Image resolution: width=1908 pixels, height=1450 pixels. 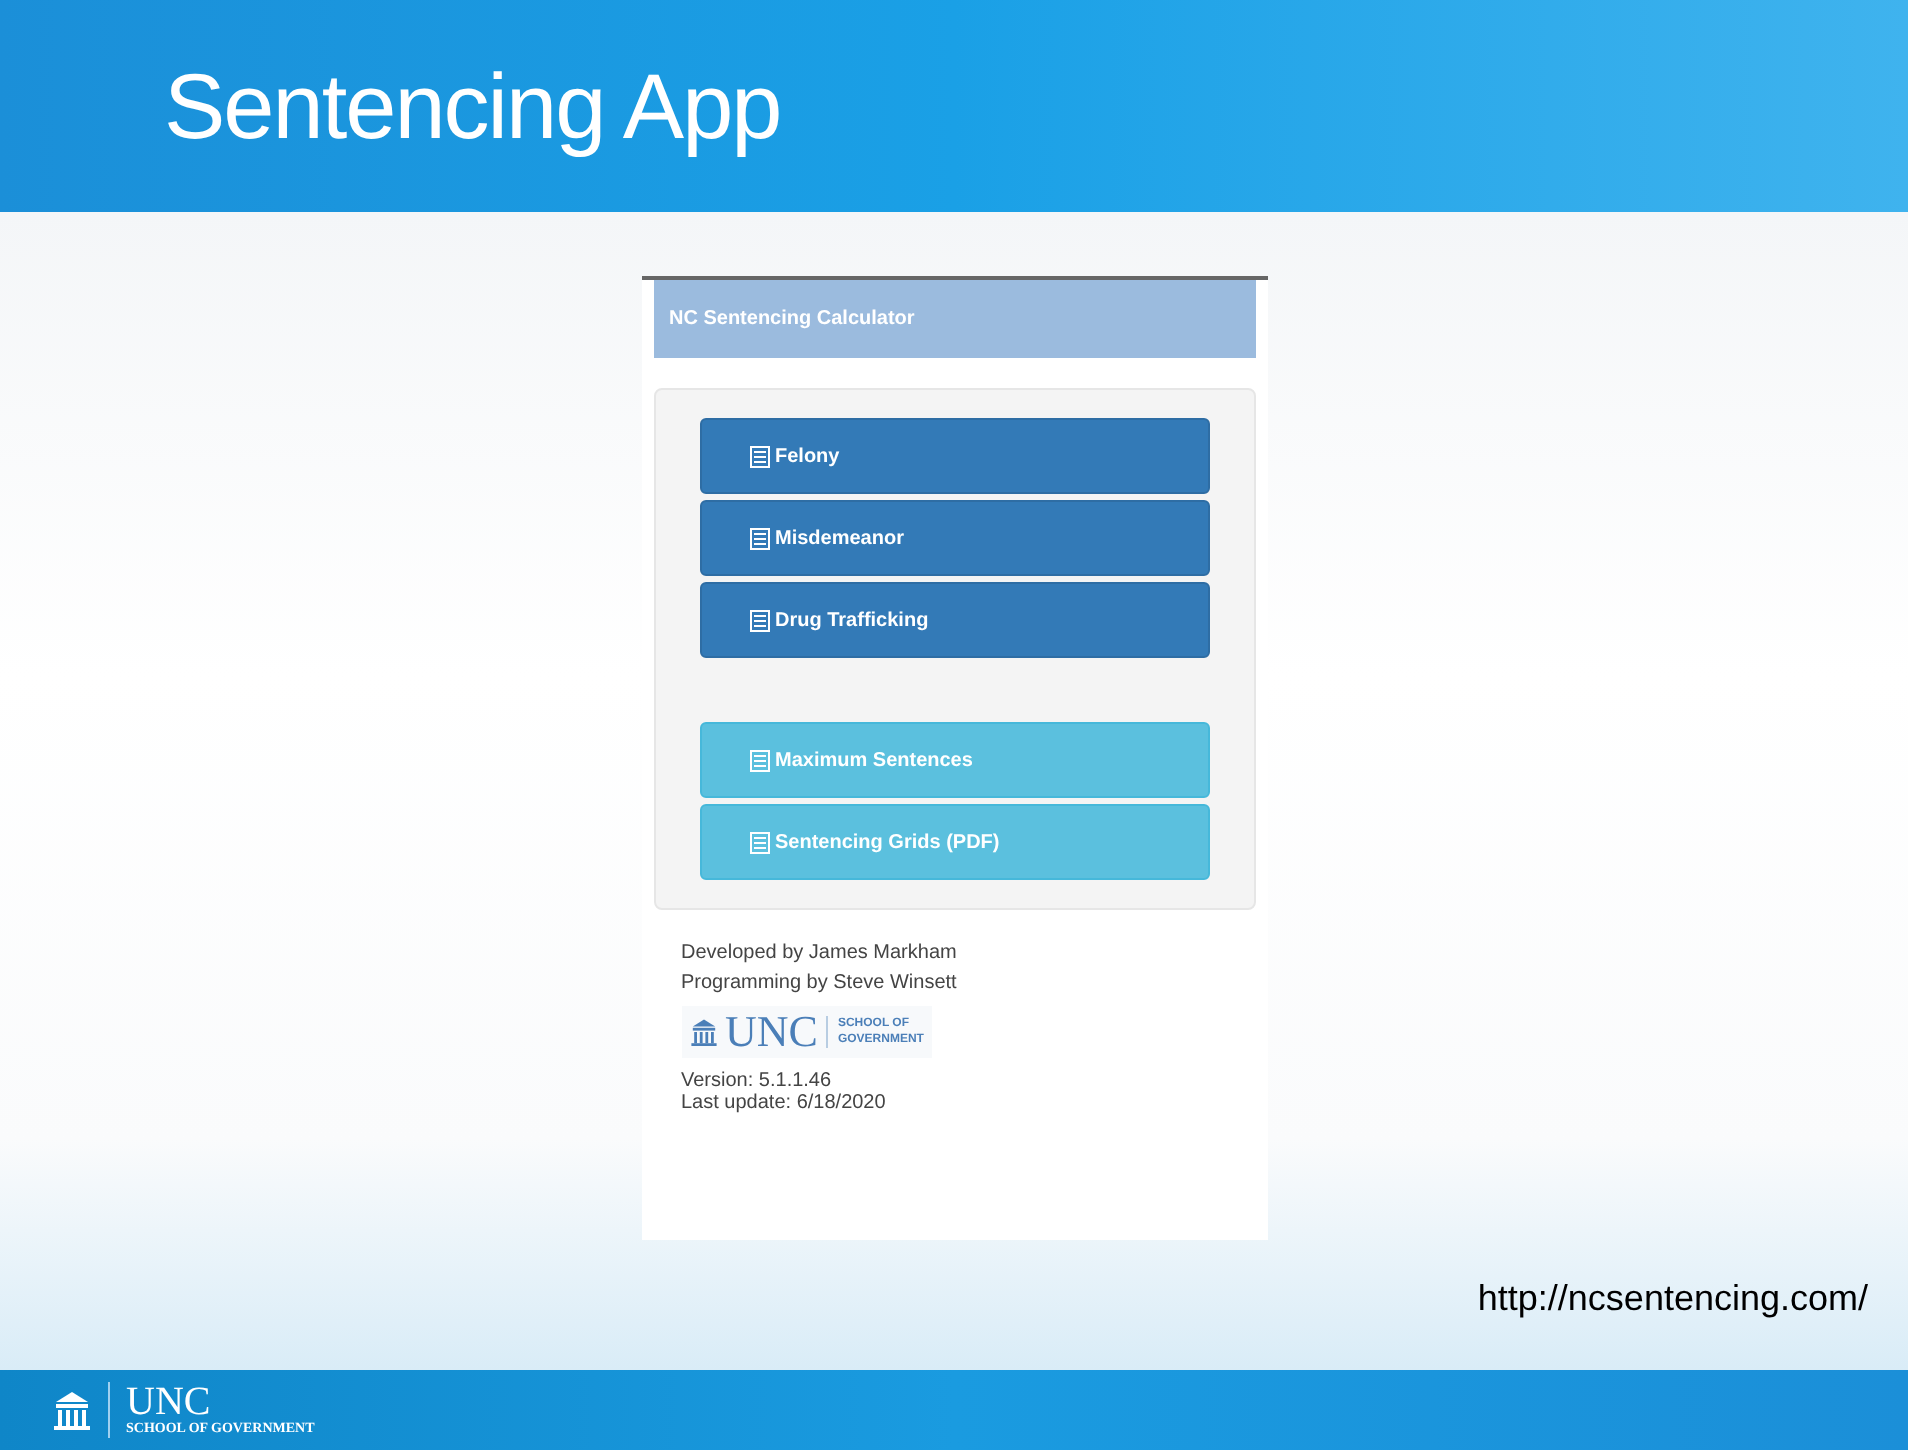 What do you see at coordinates (820, 984) in the screenshot?
I see `credit-text: Programming by Steve Winsett` at bounding box center [820, 984].